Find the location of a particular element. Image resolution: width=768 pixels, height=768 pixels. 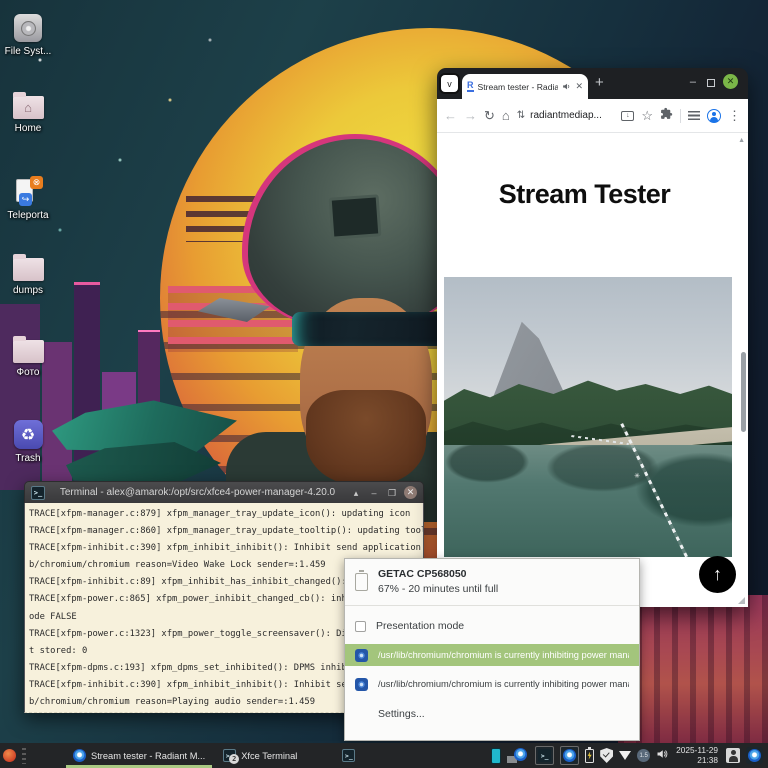

browser-tab: R Stream tester - Radiant M ✕ is located at coordinates (525, 86).